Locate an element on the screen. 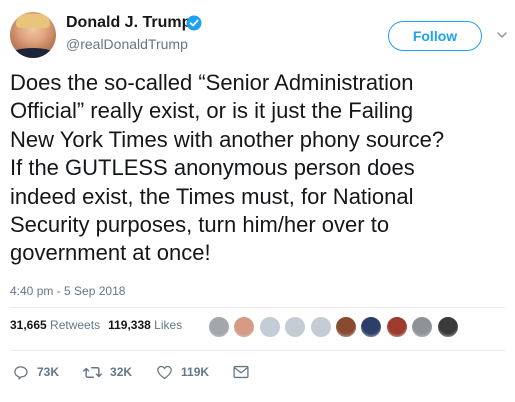  like-button: 119K is located at coordinates (182, 372).